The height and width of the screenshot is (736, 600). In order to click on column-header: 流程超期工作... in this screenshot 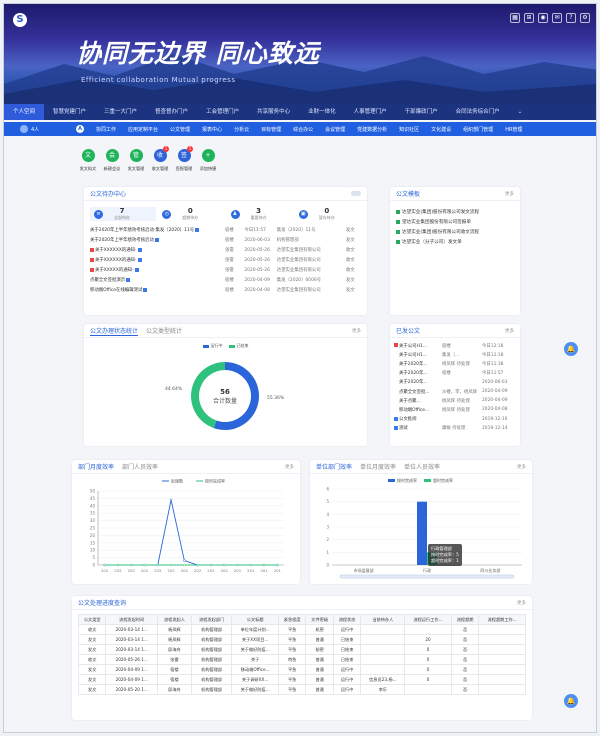, I will do `click(502, 619)`.